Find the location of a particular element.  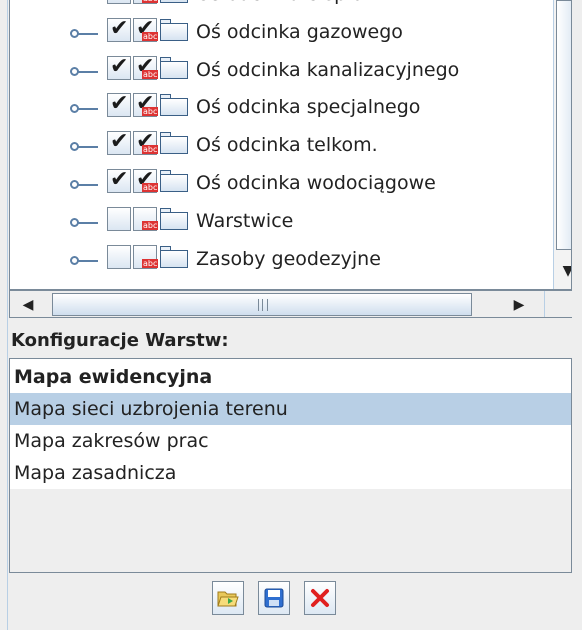

tree-row: abc Warstwice is located at coordinates (275, 223).